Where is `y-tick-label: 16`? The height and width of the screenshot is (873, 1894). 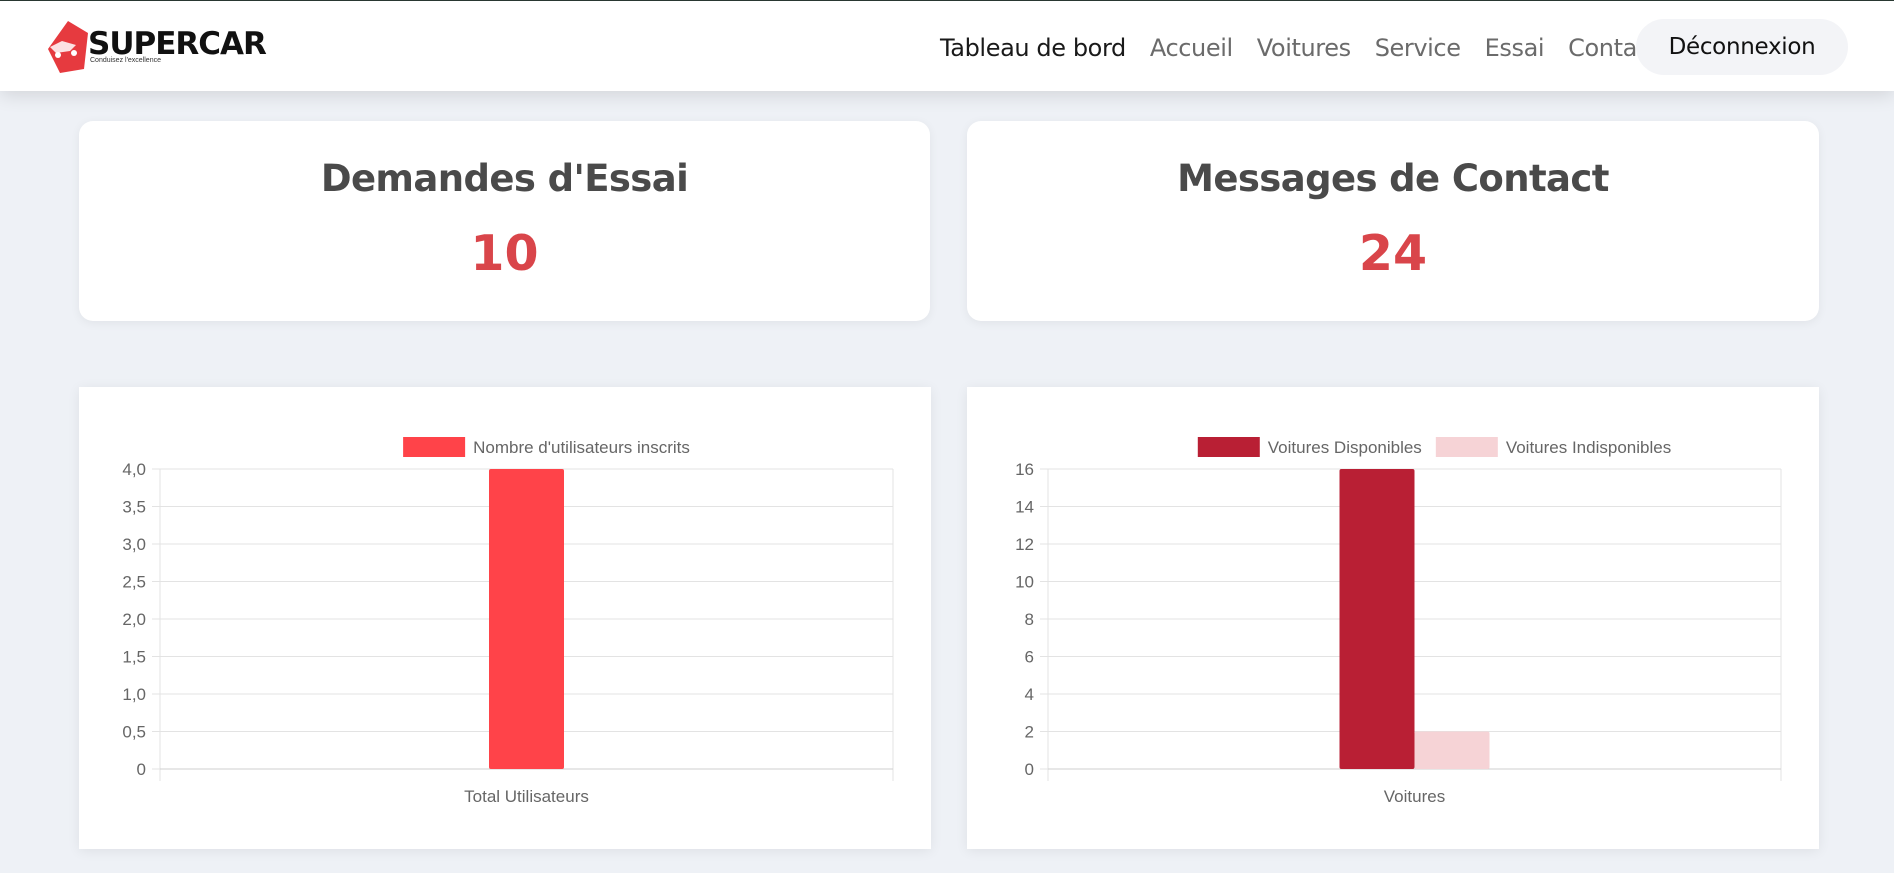
y-tick-label: 16 is located at coordinates (1024, 469).